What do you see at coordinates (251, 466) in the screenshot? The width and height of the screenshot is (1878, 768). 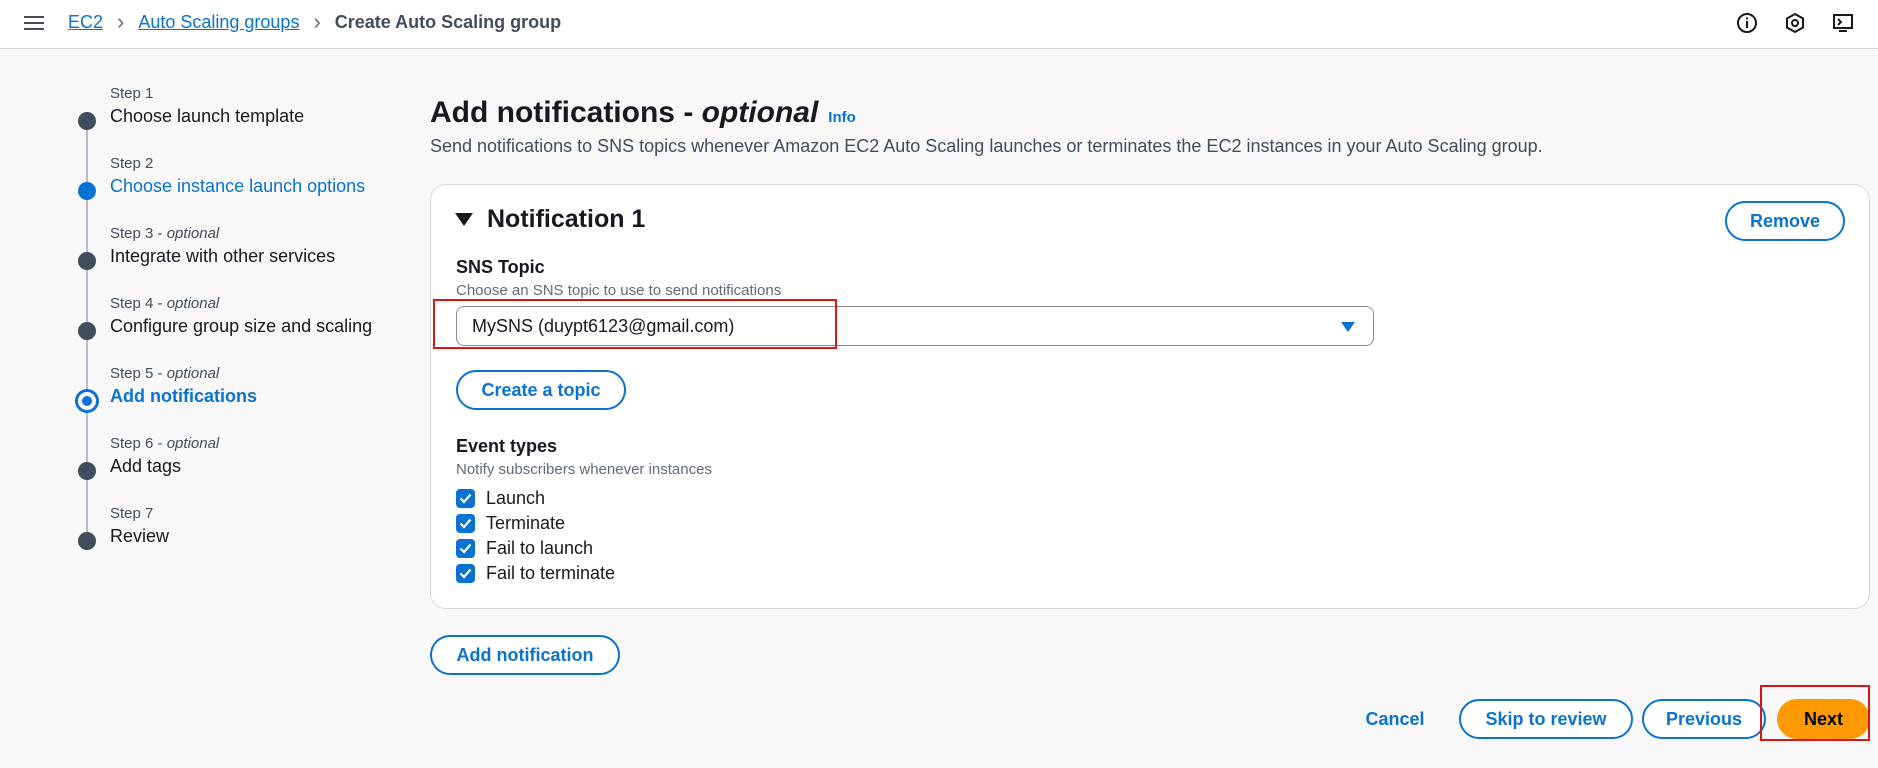 I see `step-title: Add tags` at bounding box center [251, 466].